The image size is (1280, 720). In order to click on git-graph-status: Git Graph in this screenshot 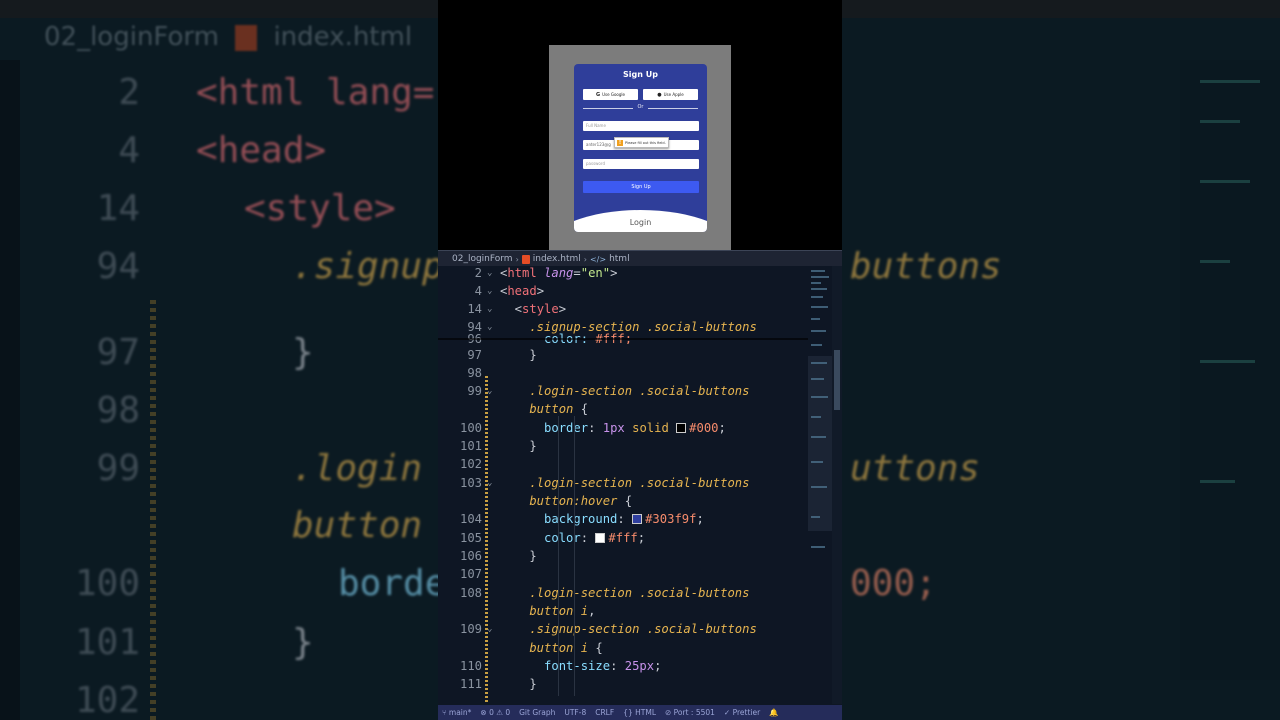, I will do `click(537, 712)`.